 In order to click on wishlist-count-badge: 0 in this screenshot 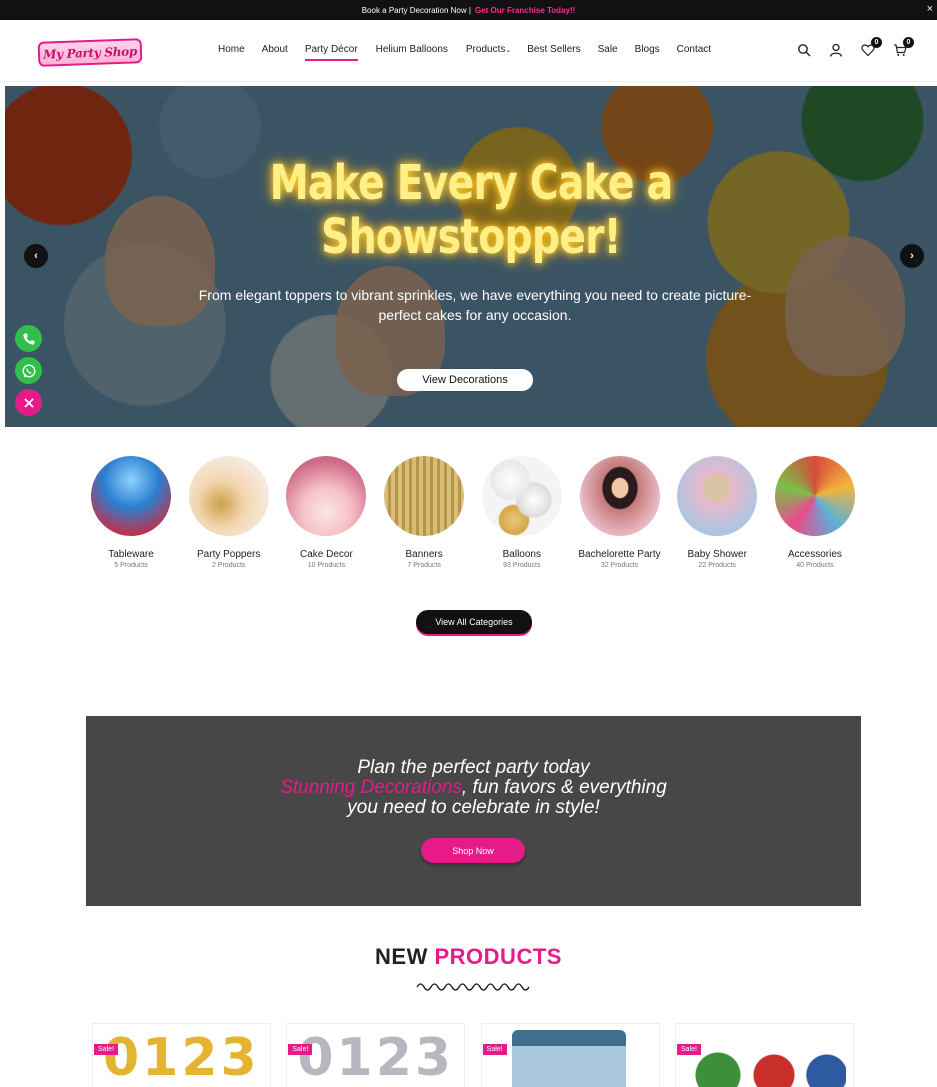, I will do `click(876, 42)`.